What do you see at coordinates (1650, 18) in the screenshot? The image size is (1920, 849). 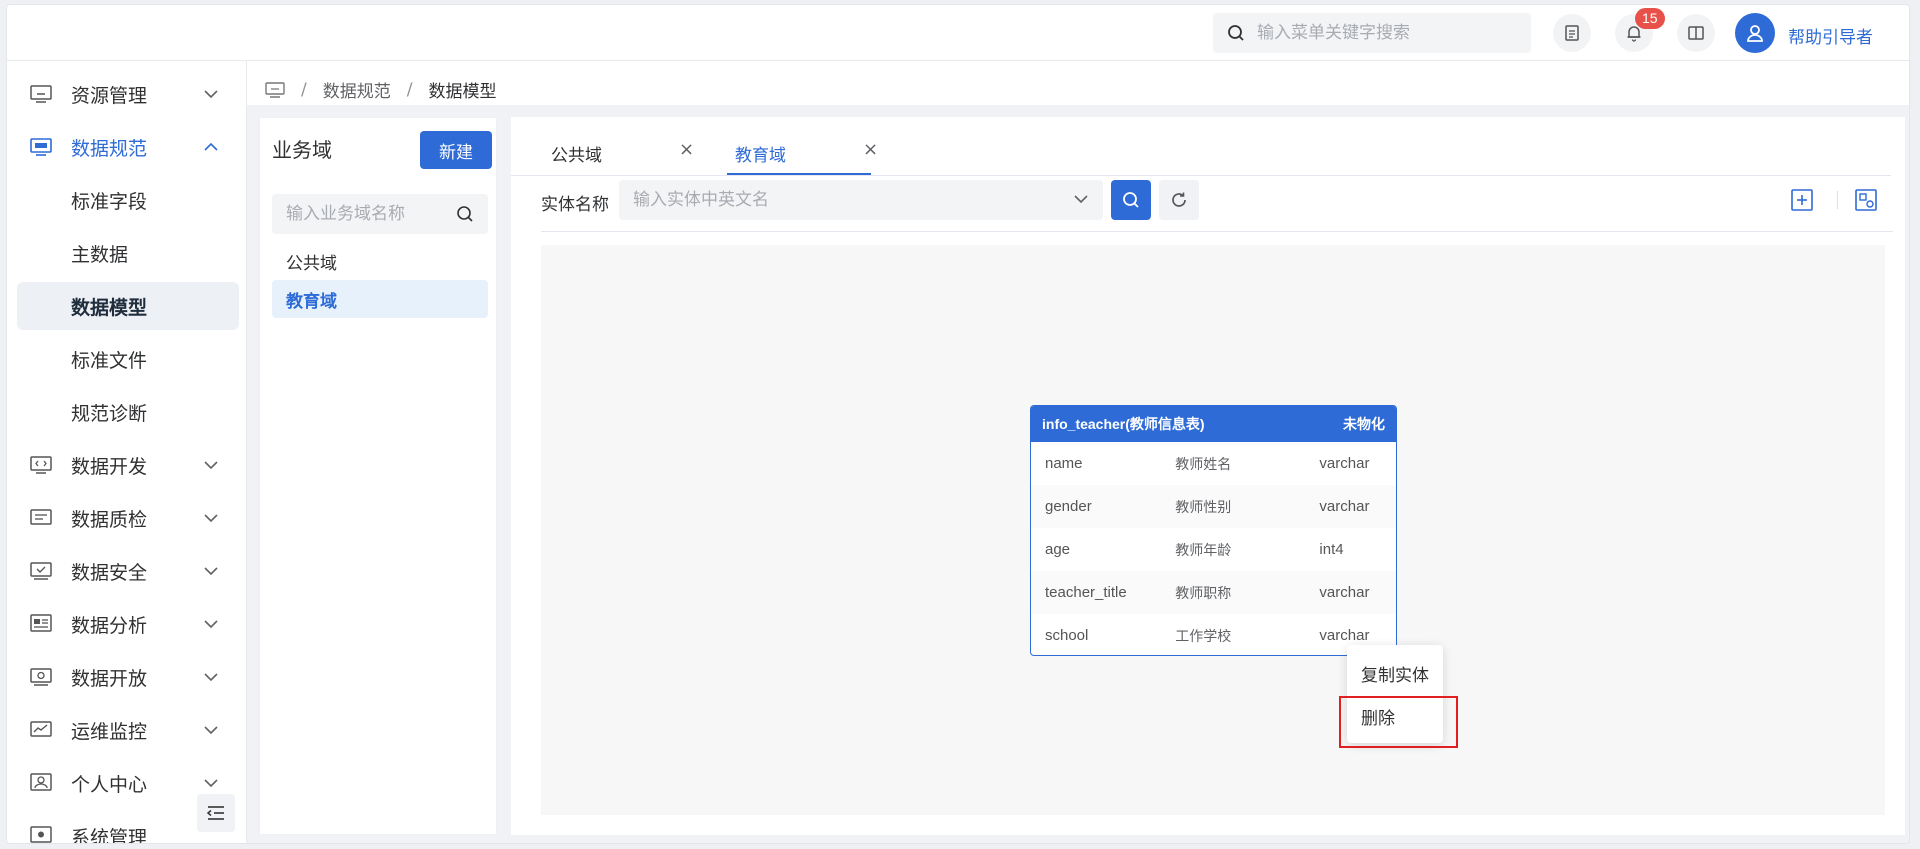 I see `notification-badge: 15` at bounding box center [1650, 18].